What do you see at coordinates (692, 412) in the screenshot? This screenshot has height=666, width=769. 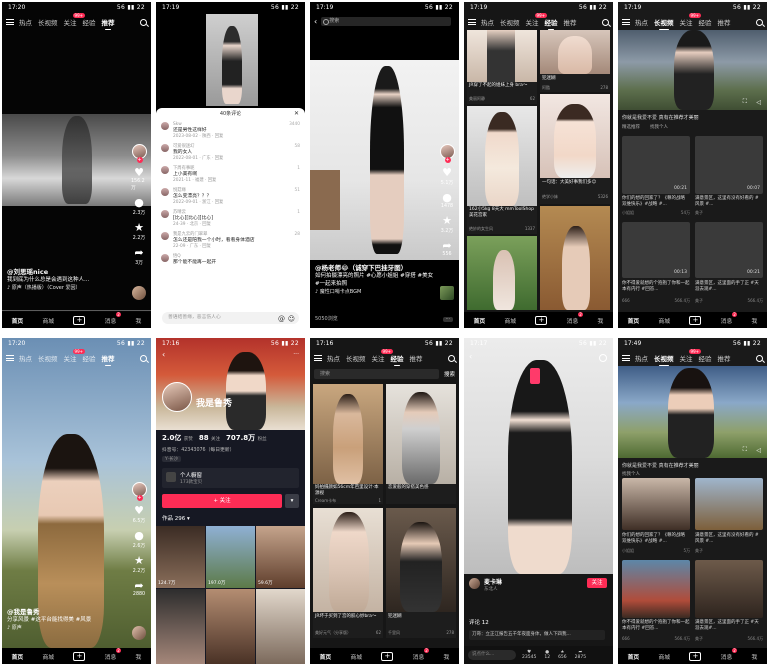 I see `hero-video: ⛶ ◁` at bounding box center [692, 412].